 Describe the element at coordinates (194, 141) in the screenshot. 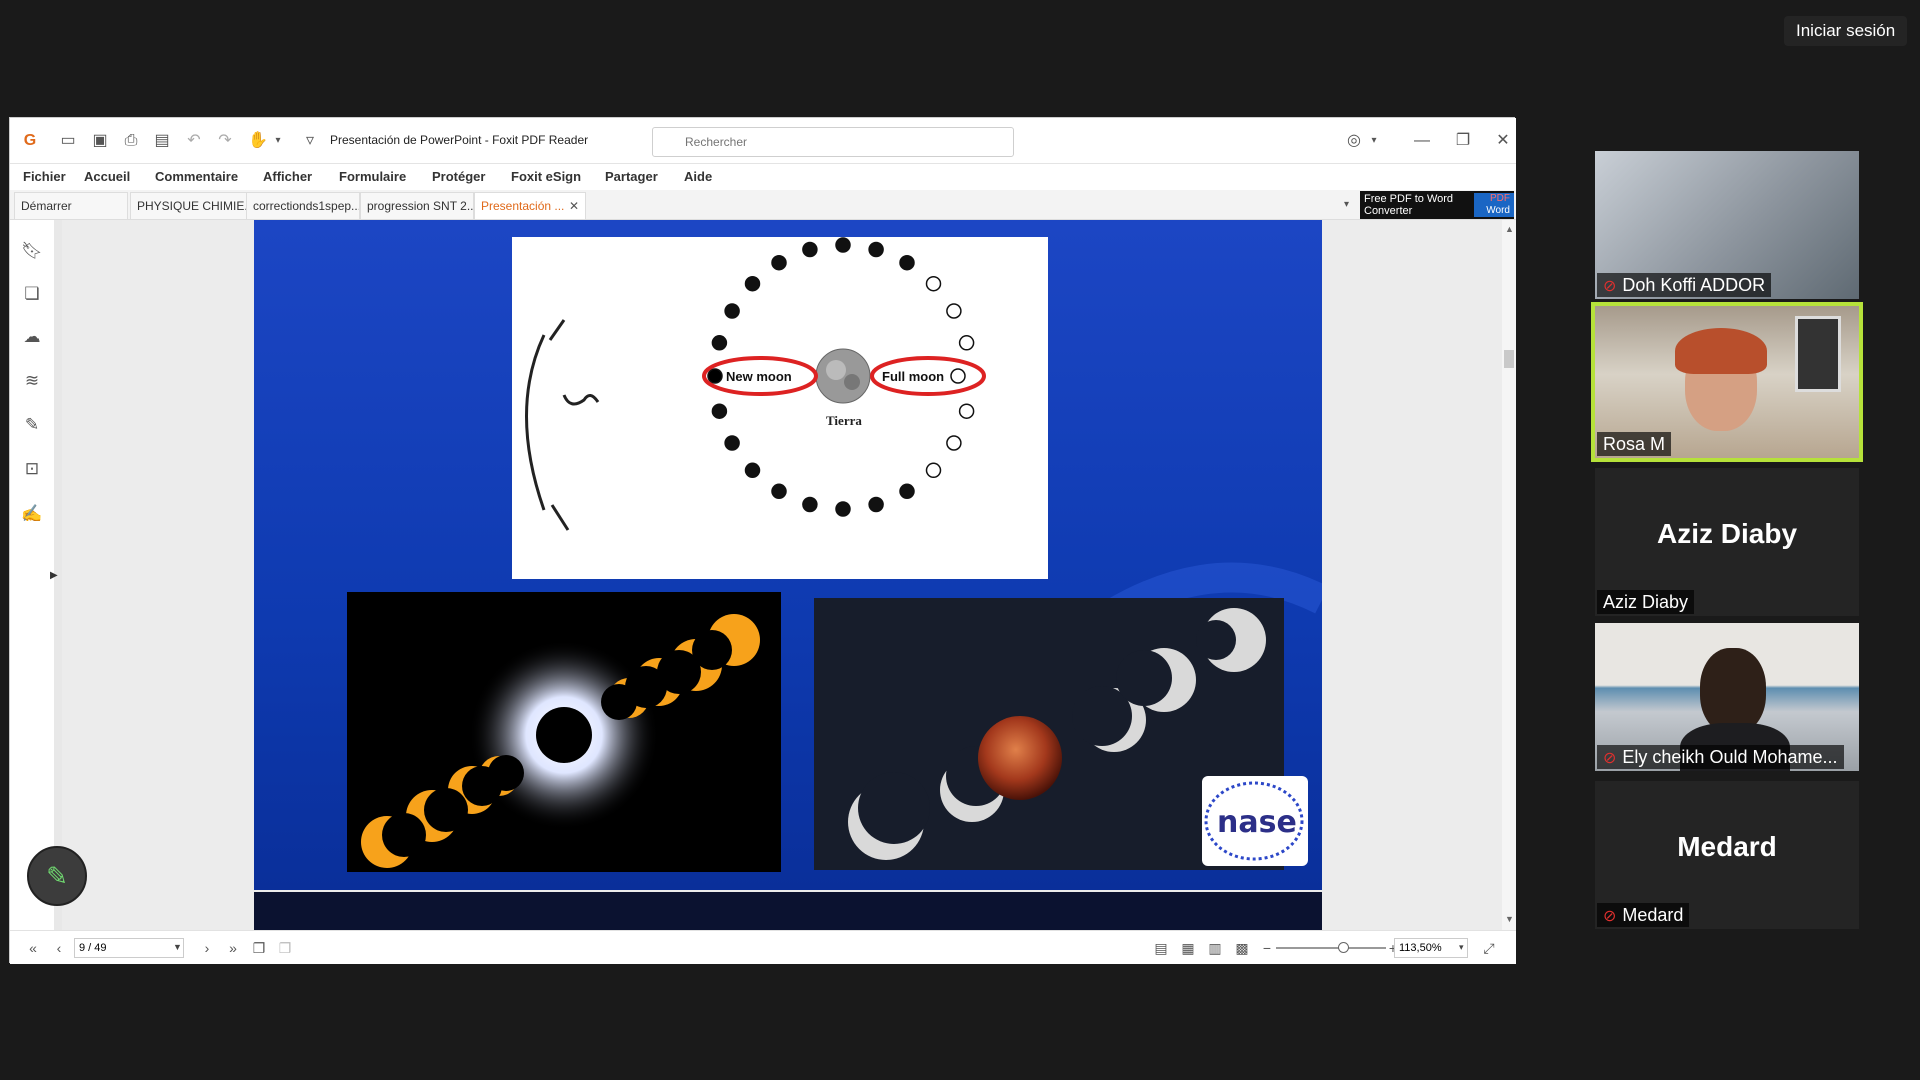

I see `undo-icon: ↶` at that location.